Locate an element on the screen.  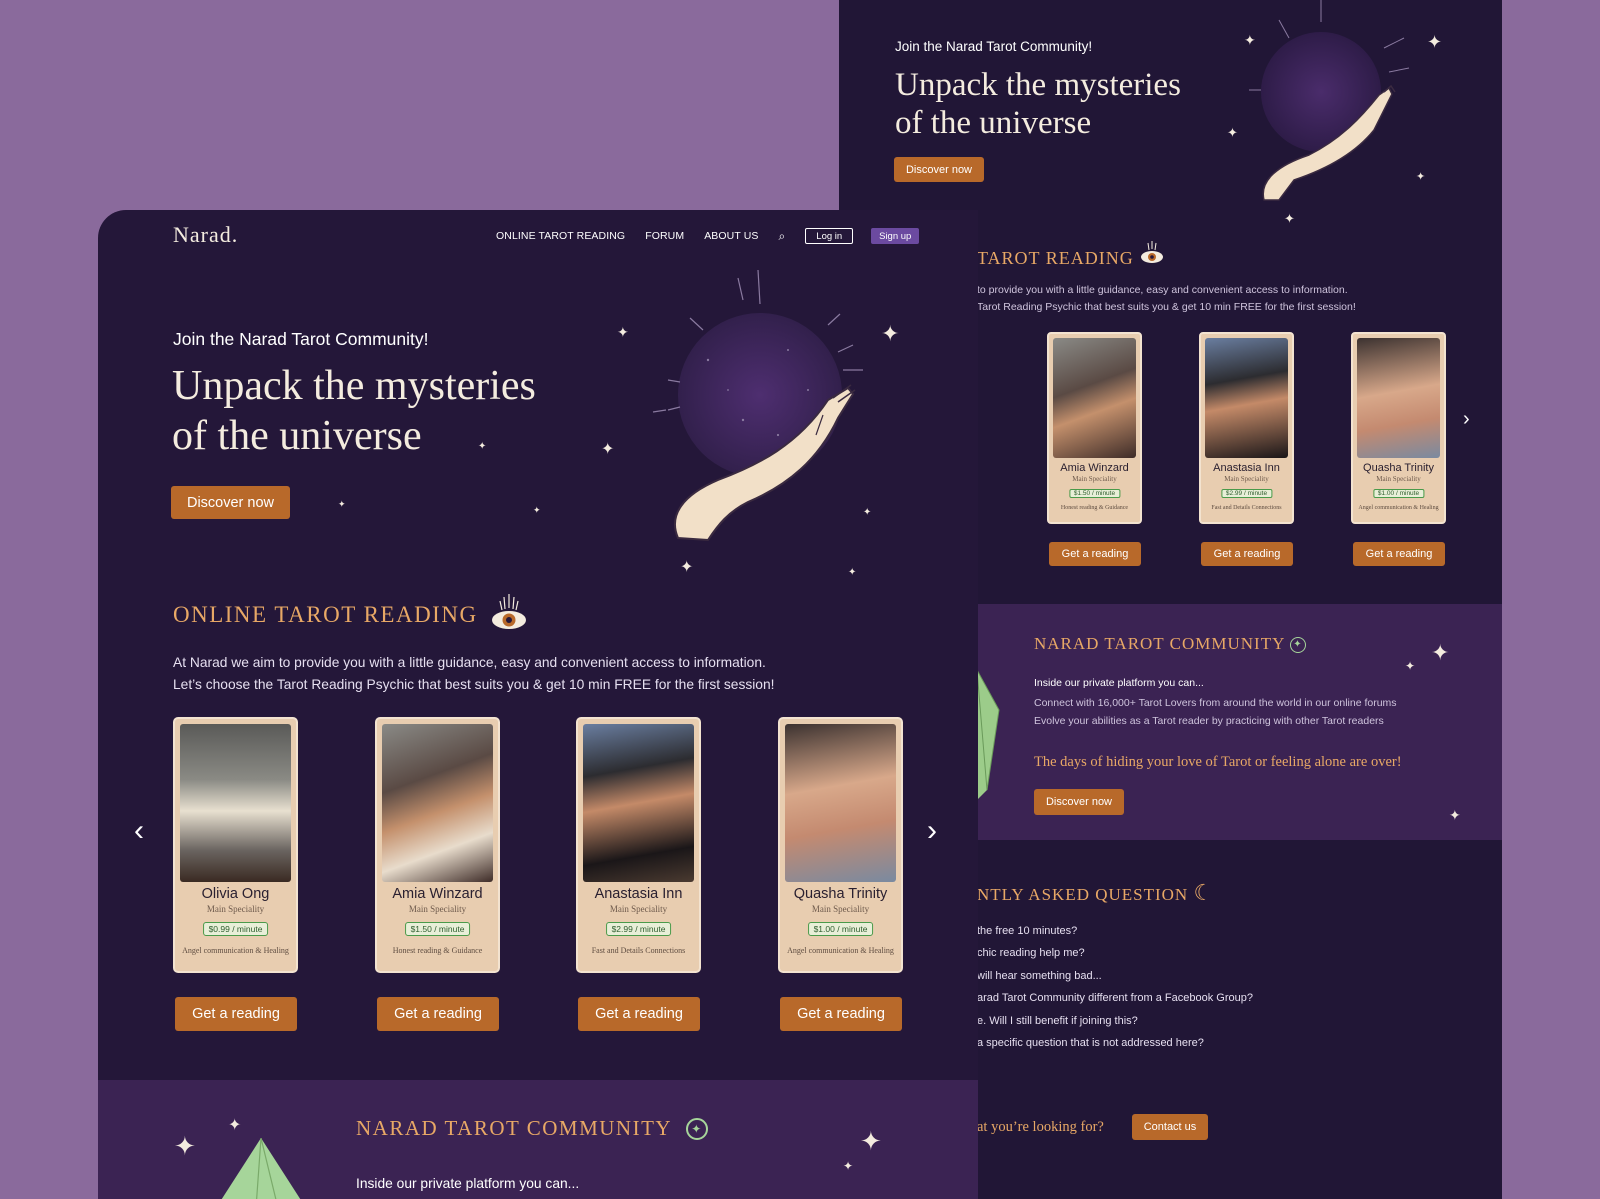
nav-about-us: ABOUT US is located at coordinates (731, 236).